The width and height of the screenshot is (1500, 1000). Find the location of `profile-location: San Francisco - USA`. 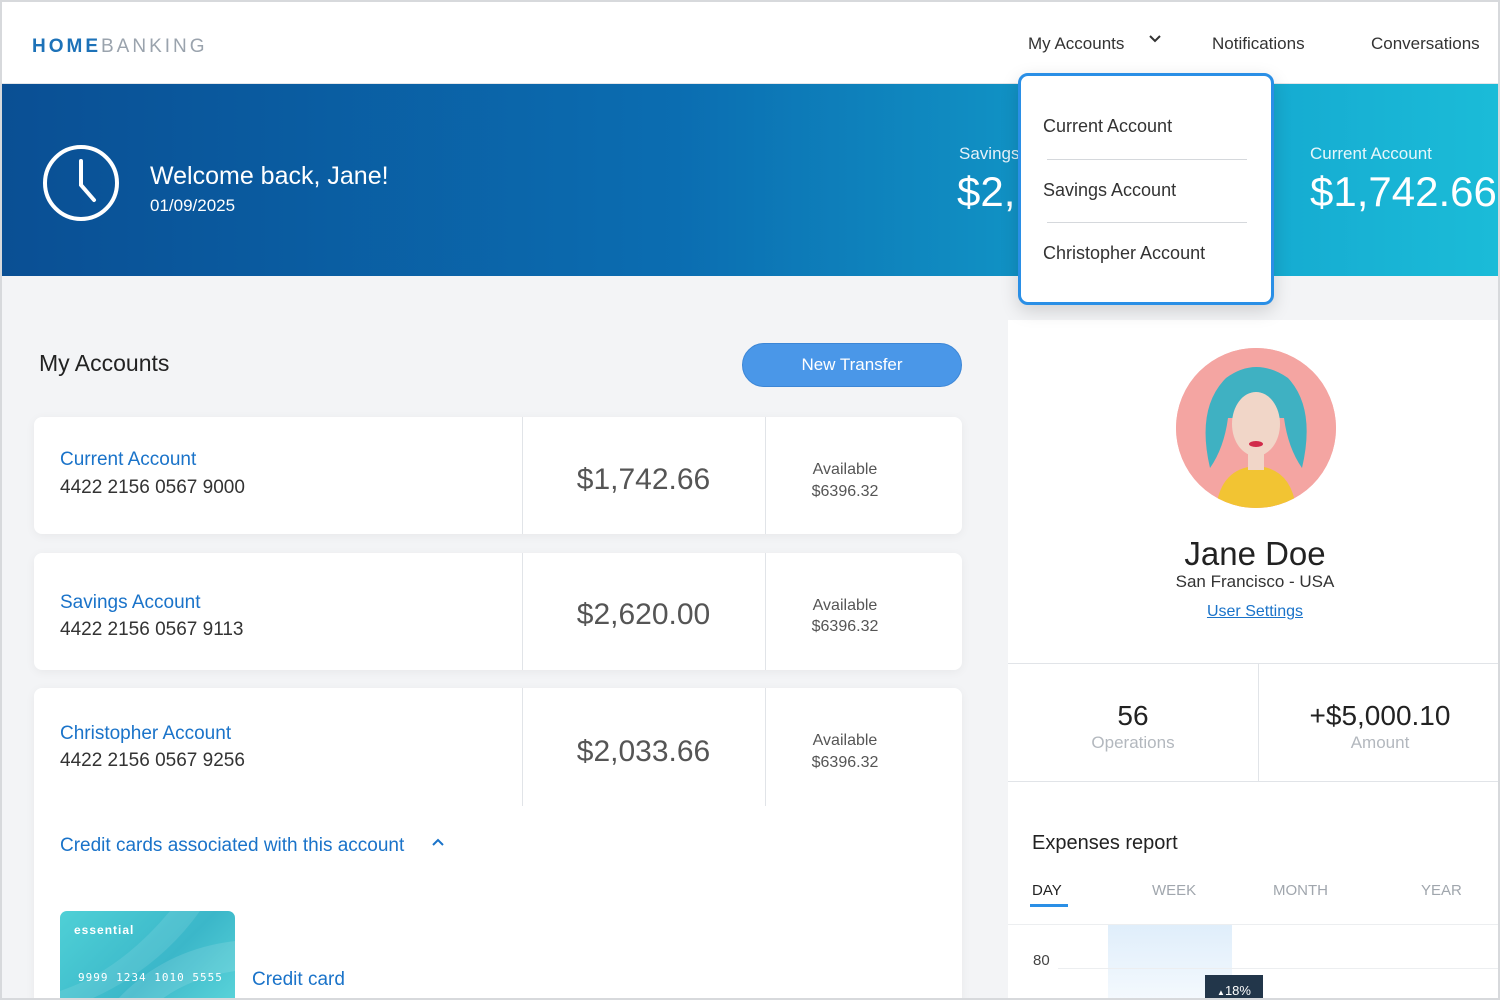

profile-location: San Francisco - USA is located at coordinates (1255, 581).